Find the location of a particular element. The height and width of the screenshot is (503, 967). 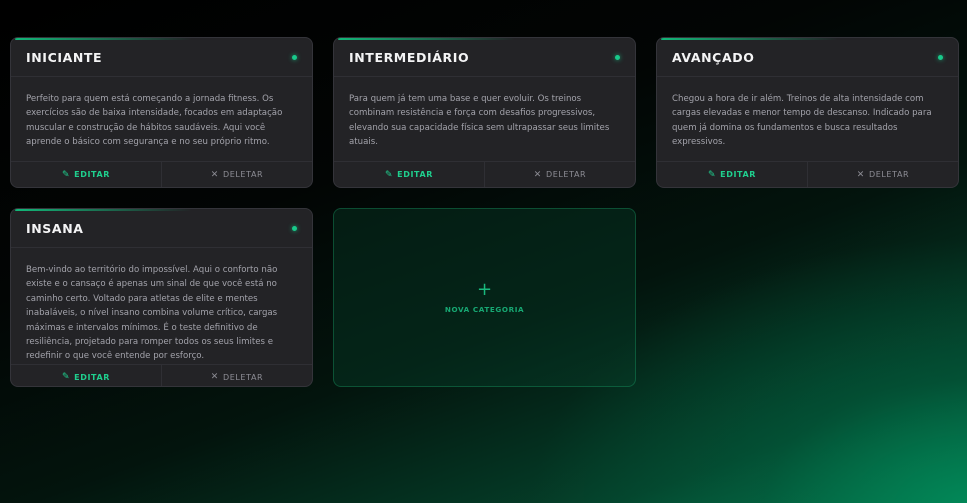

card-header: AVANÇADO is located at coordinates (807, 57).